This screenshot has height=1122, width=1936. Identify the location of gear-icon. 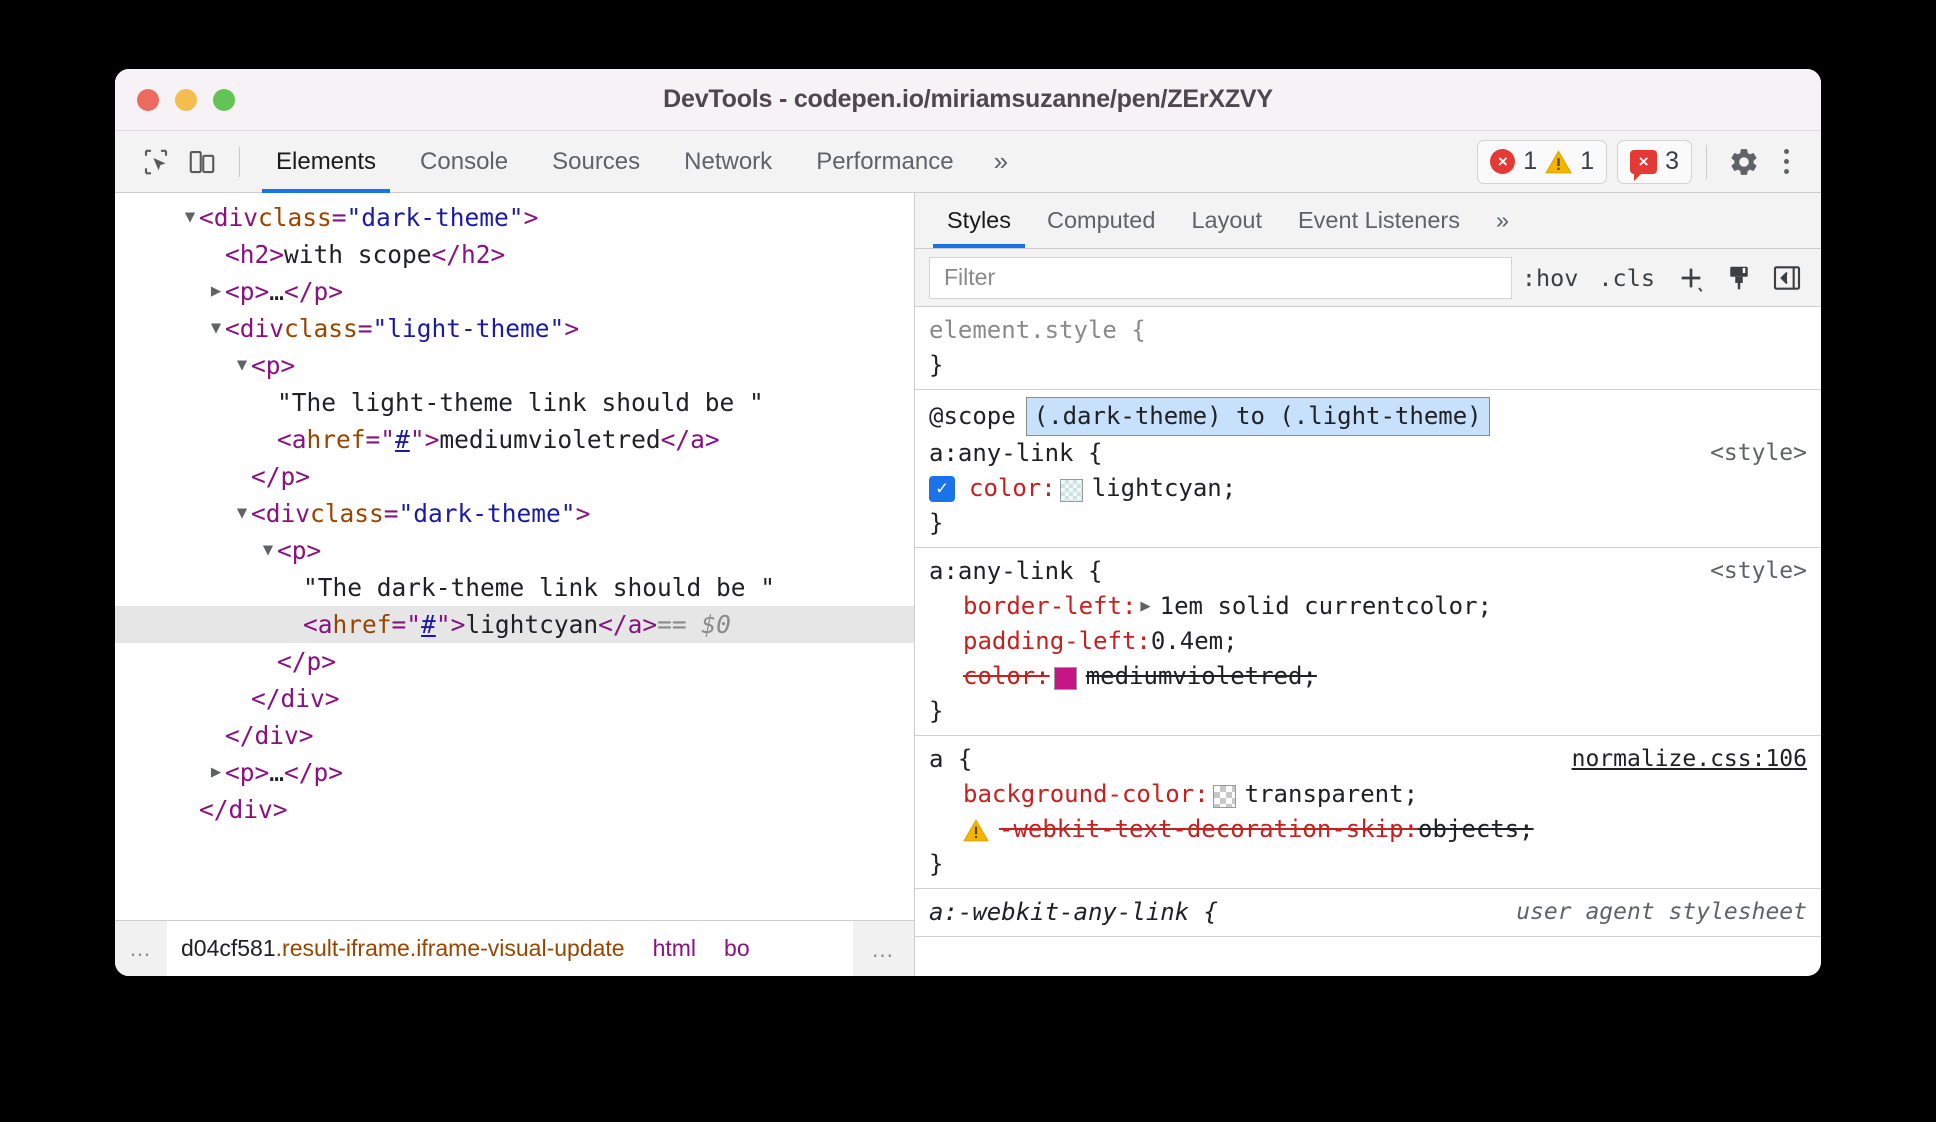
(1744, 162).